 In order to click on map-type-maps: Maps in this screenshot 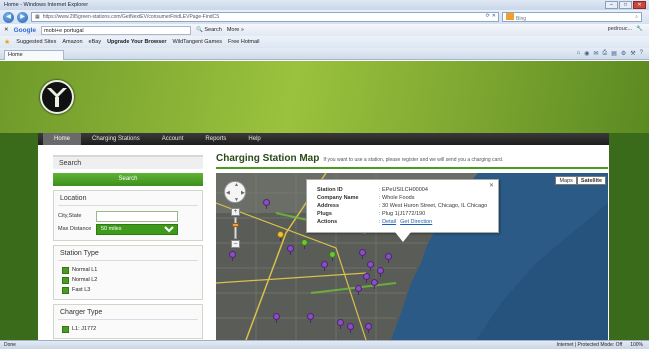, I will do `click(566, 180)`.